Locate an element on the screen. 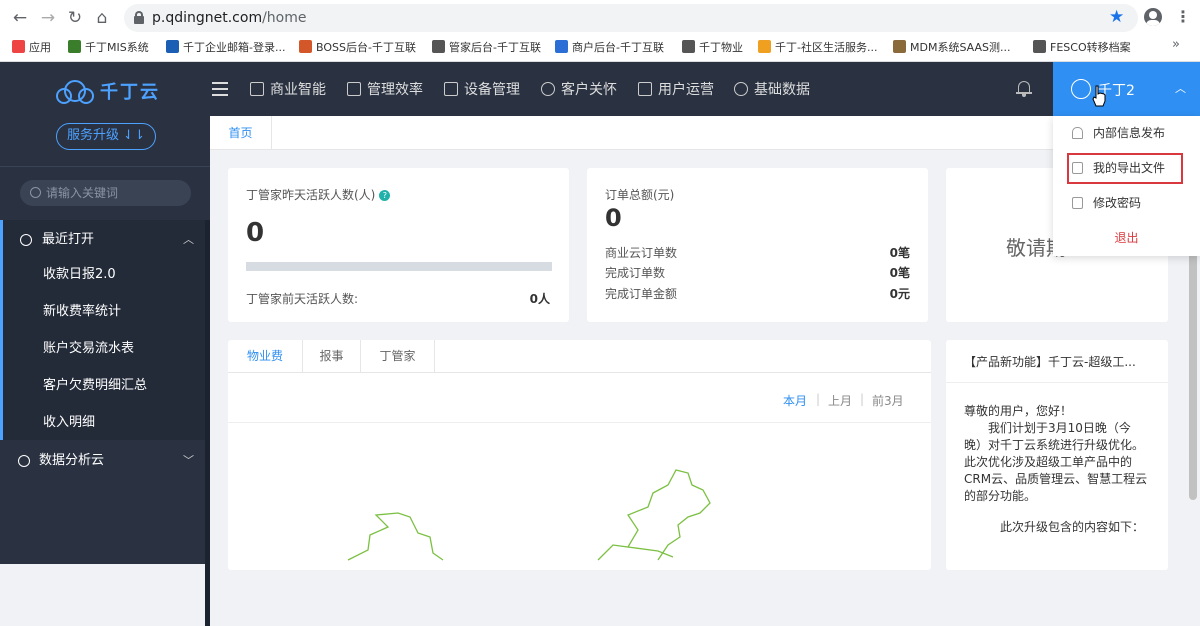 Image resolution: width=1200 pixels, height=626 pixels. url-text: p.qdingnet.com/home is located at coordinates (229, 18).